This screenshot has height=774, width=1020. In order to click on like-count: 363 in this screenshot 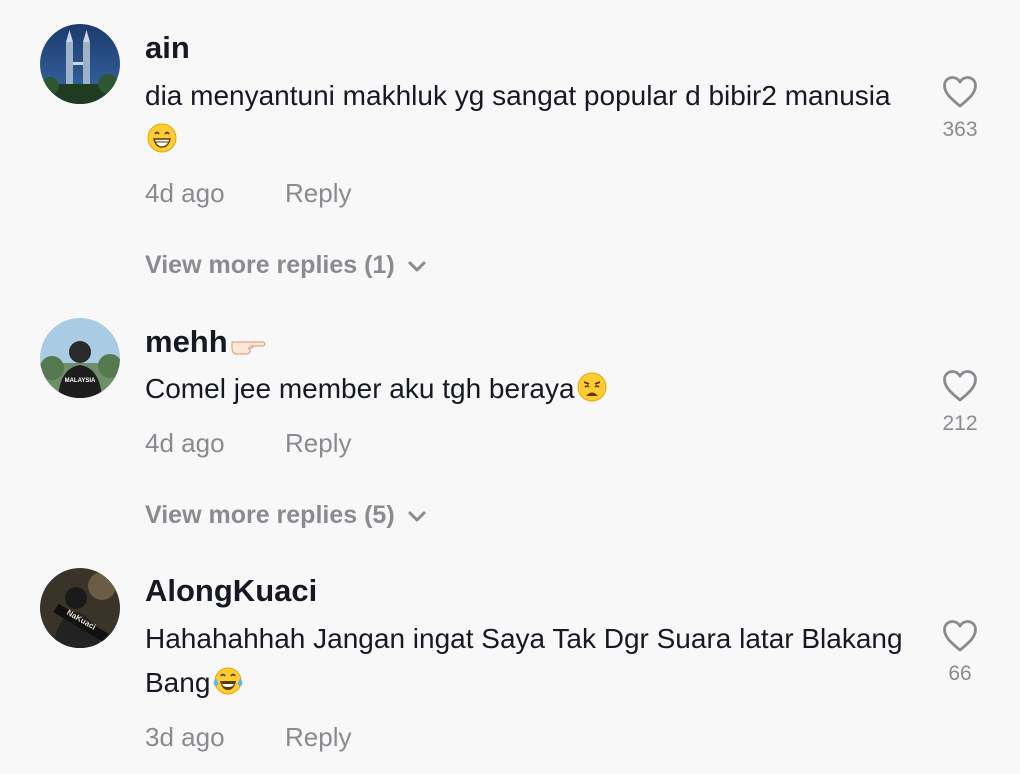, I will do `click(960, 129)`.